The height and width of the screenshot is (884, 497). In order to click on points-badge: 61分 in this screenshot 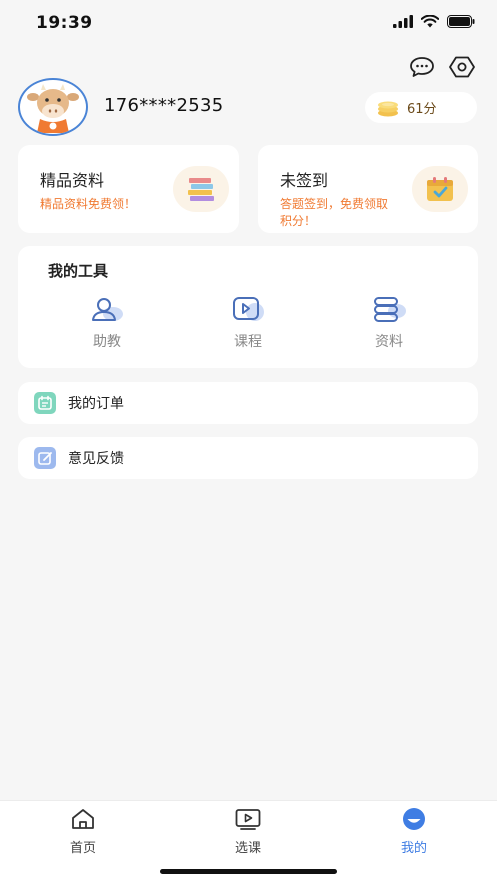, I will do `click(421, 107)`.